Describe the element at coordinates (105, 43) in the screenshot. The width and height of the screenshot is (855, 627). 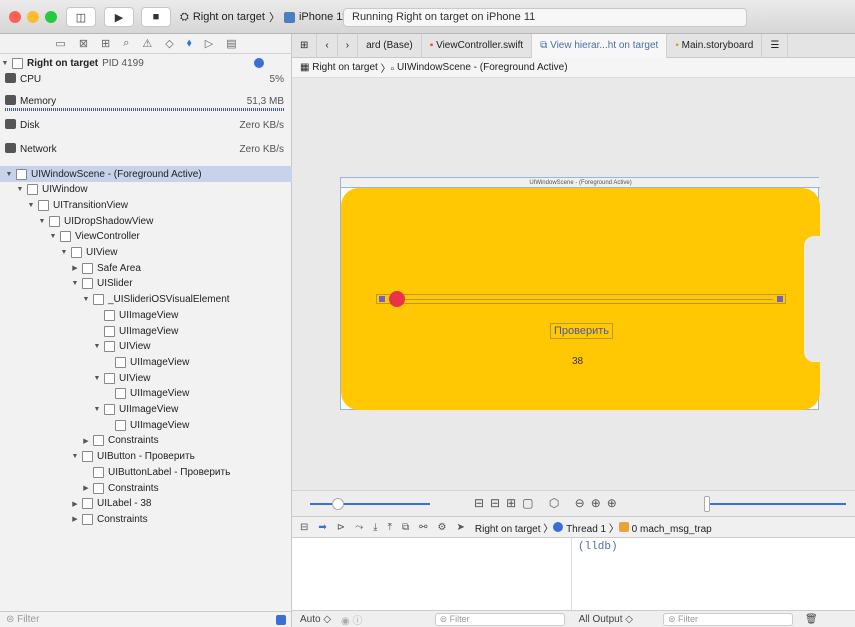
I see `symbol-icon: ⊞` at that location.